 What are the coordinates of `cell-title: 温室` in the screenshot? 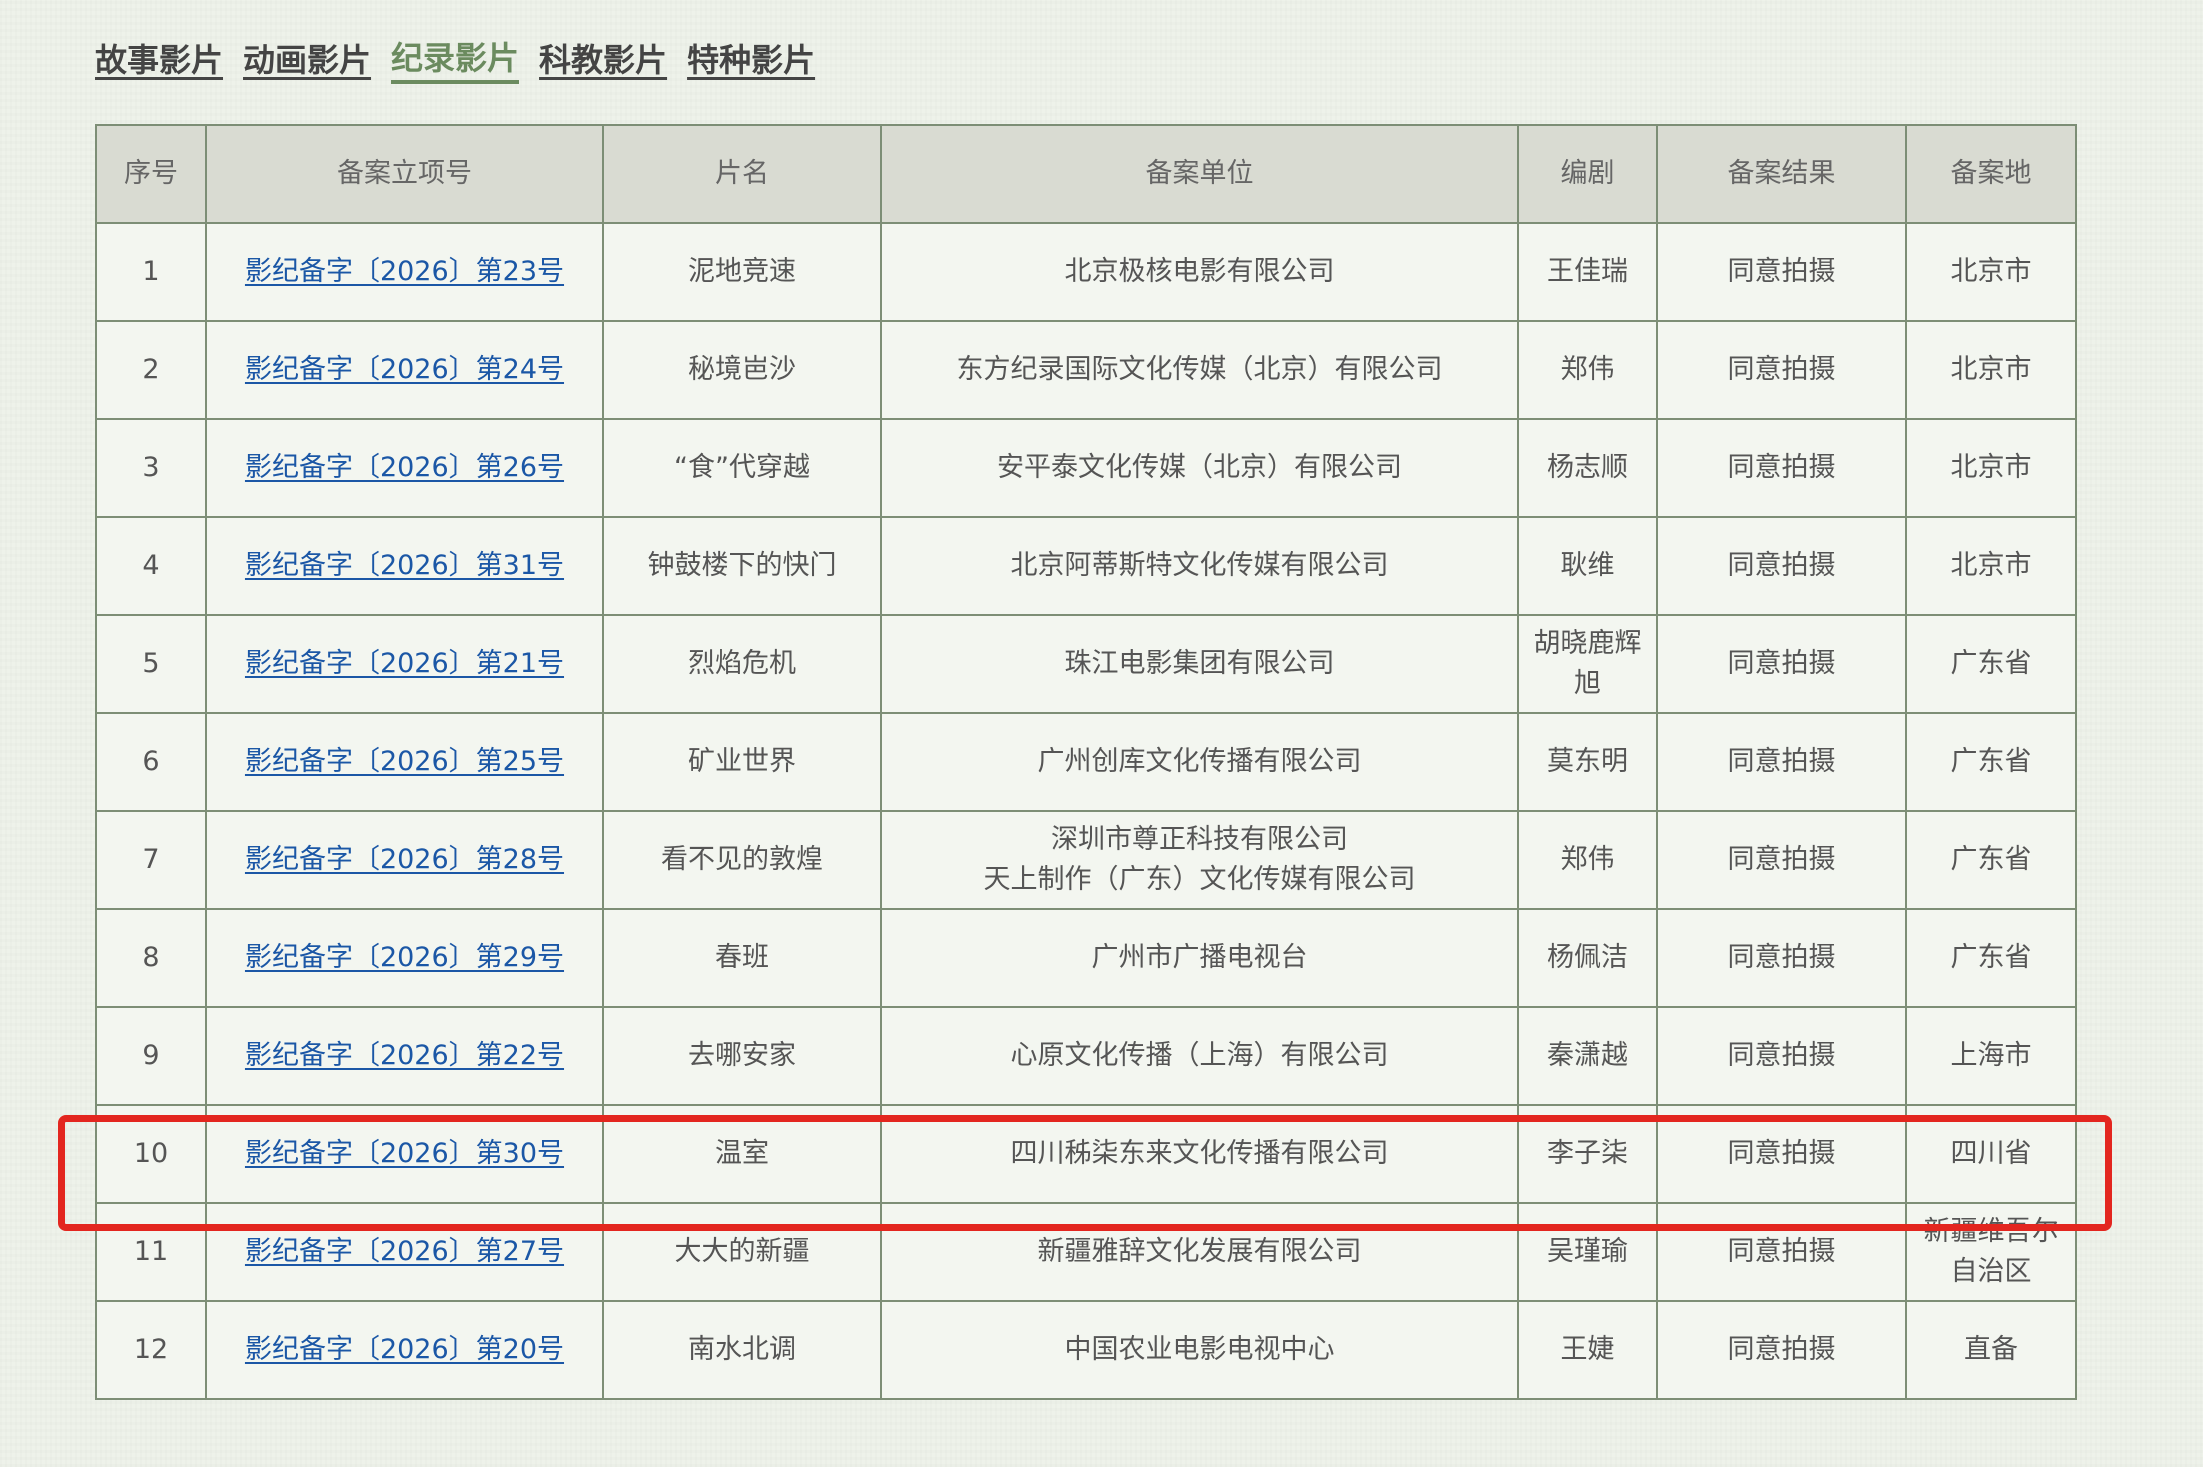 It's located at (742, 1154).